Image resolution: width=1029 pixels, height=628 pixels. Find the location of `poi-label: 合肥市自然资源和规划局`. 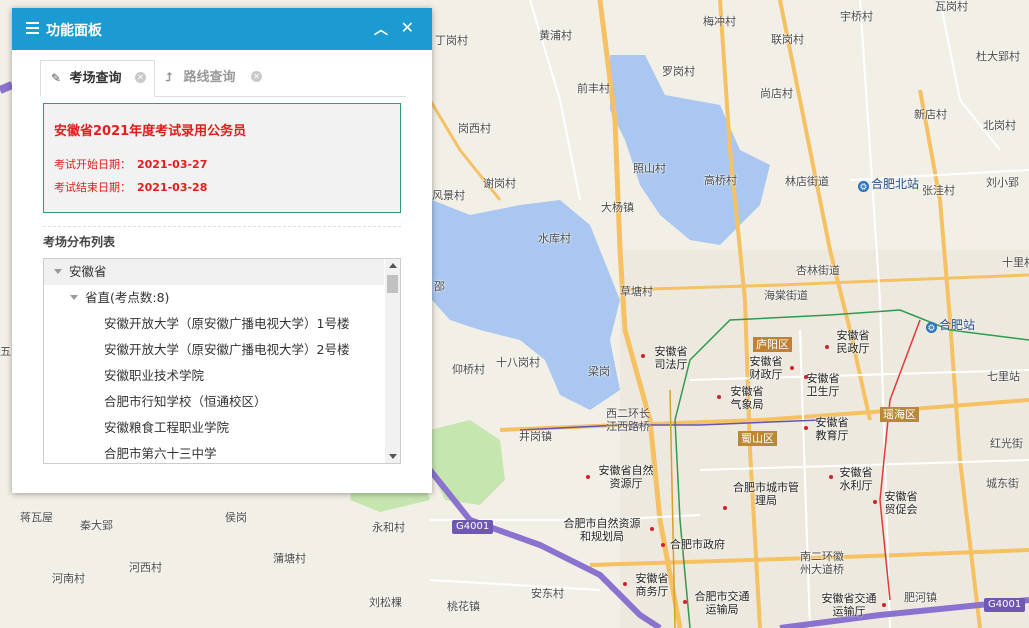

poi-label: 合肥市自然资源和规划局 is located at coordinates (602, 530).